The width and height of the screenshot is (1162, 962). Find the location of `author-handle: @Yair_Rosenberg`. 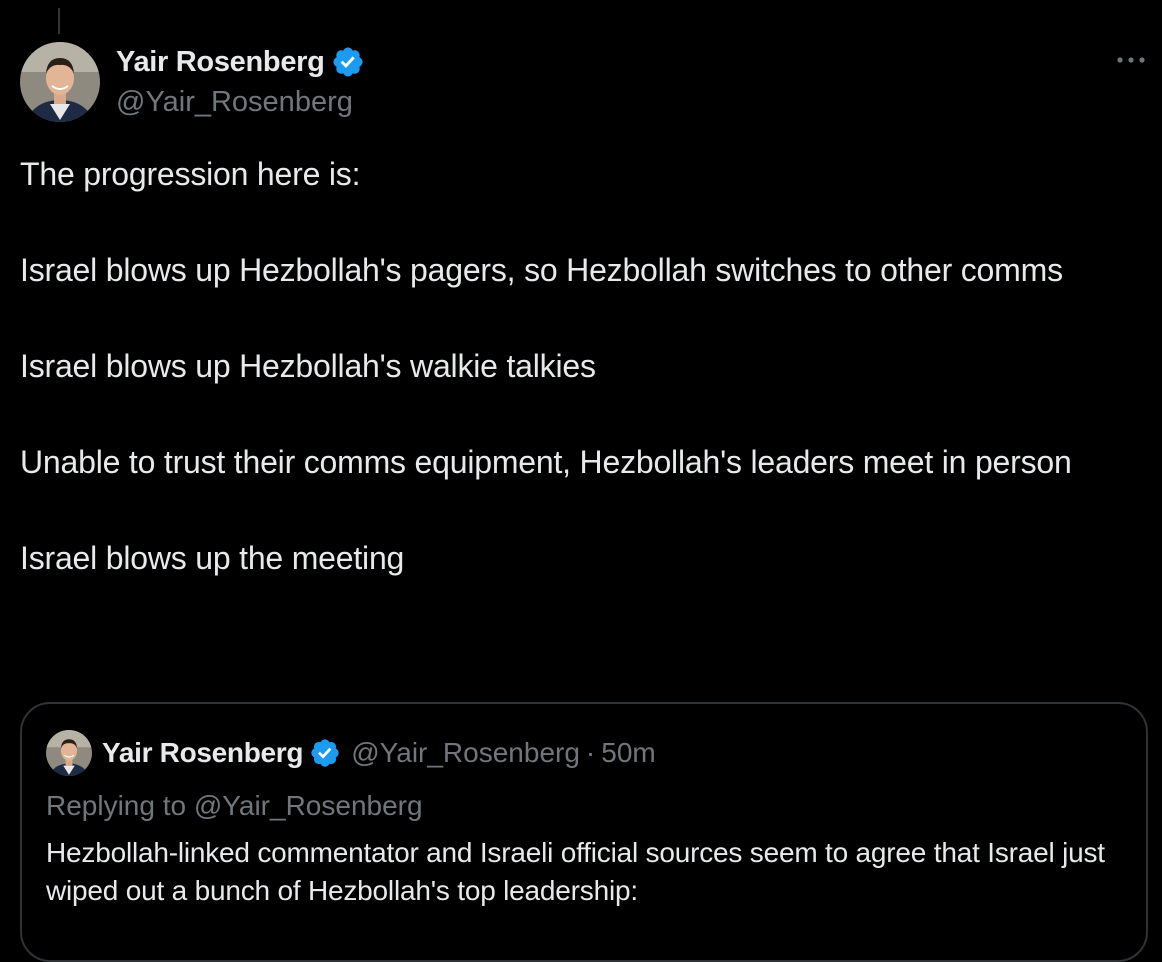

author-handle: @Yair_Rosenberg is located at coordinates (240, 102).